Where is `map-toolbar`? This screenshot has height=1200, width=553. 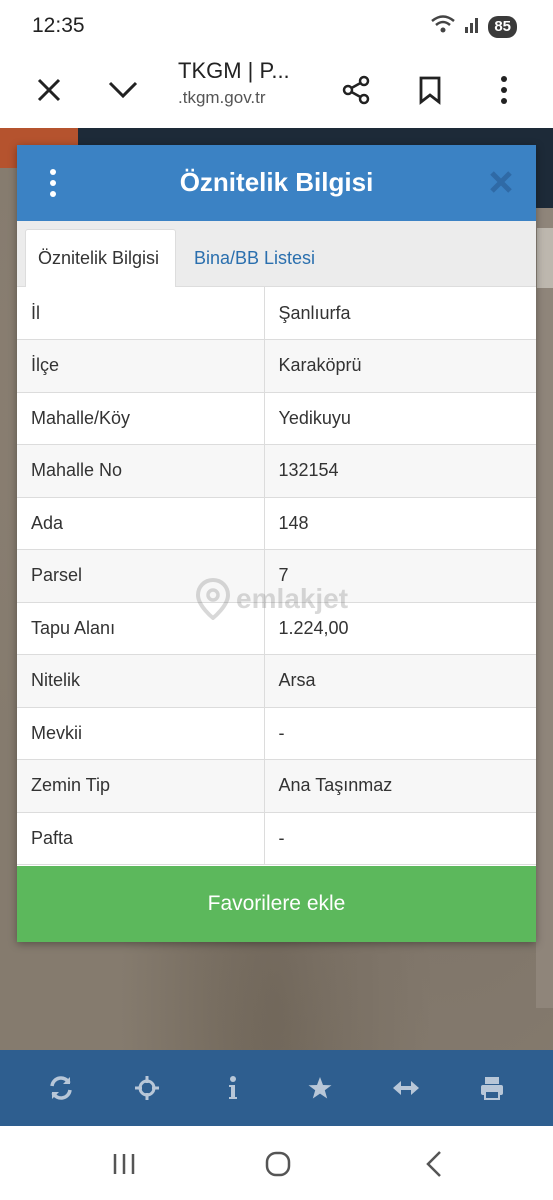
map-toolbar is located at coordinates (276, 1088).